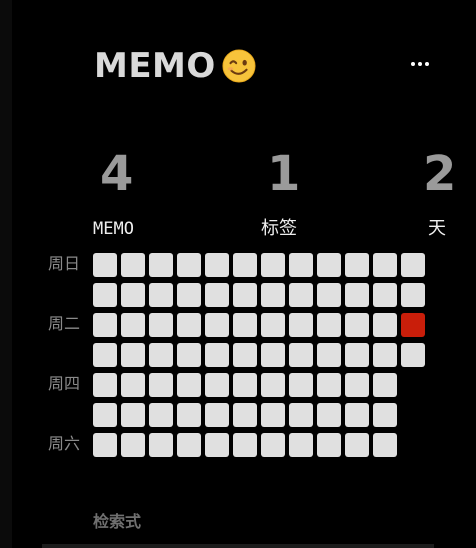 The image size is (476, 548). I want to click on winking-face-emoji-icon, so click(239, 66).